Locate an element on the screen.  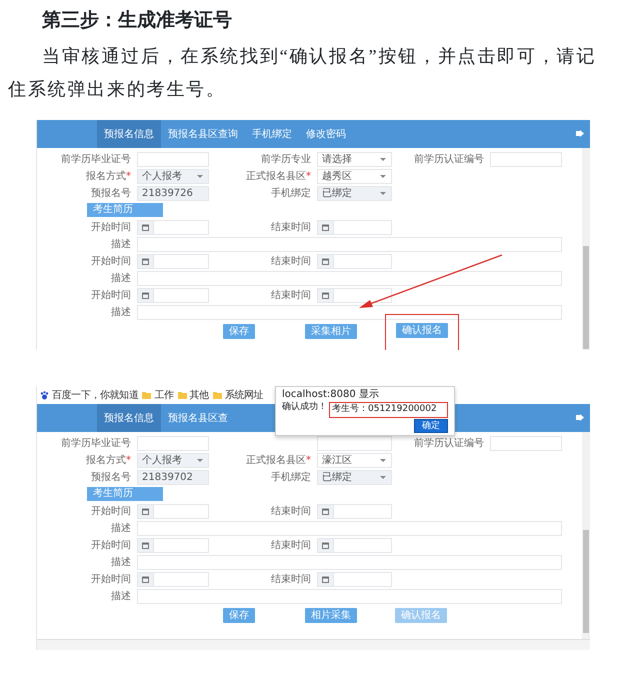
candidate-number: 考生号：051219200002 is located at coordinates (388, 410).